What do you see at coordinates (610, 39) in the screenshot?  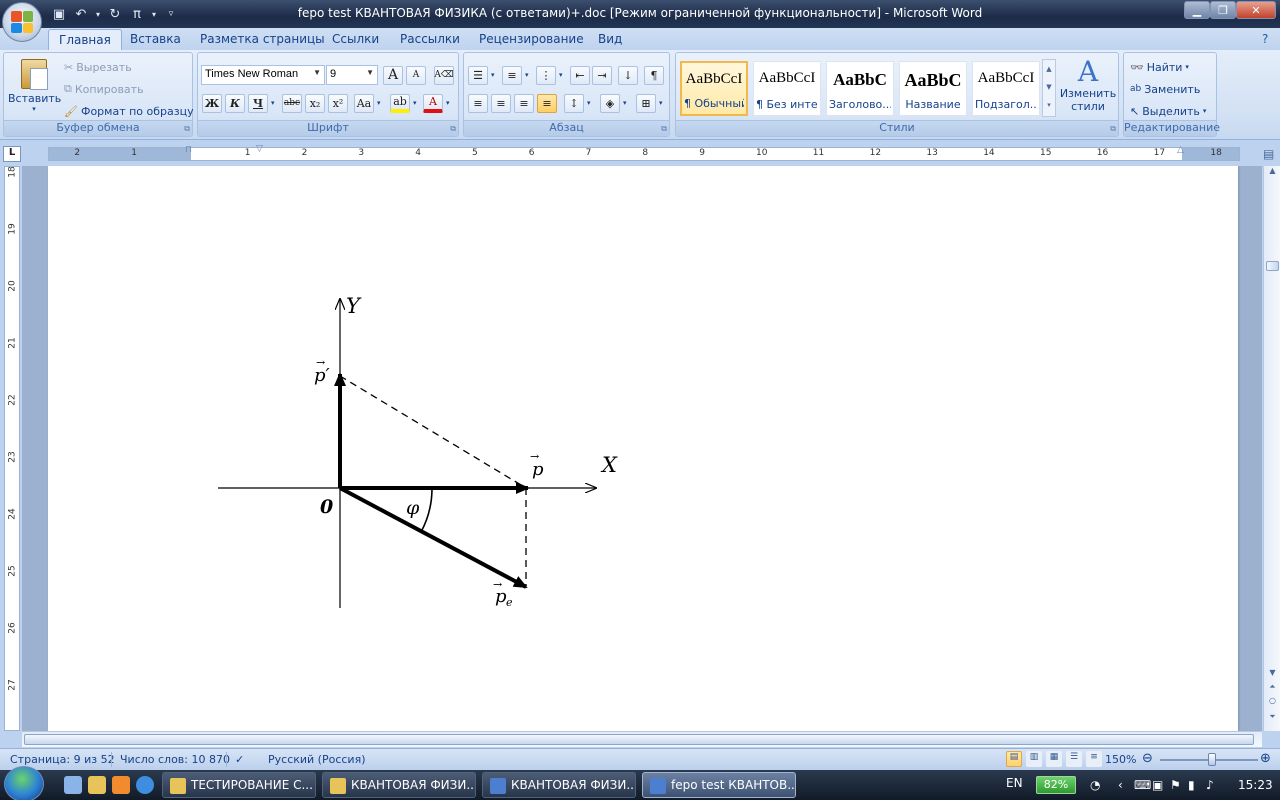 I see `tab-view: Вид` at bounding box center [610, 39].